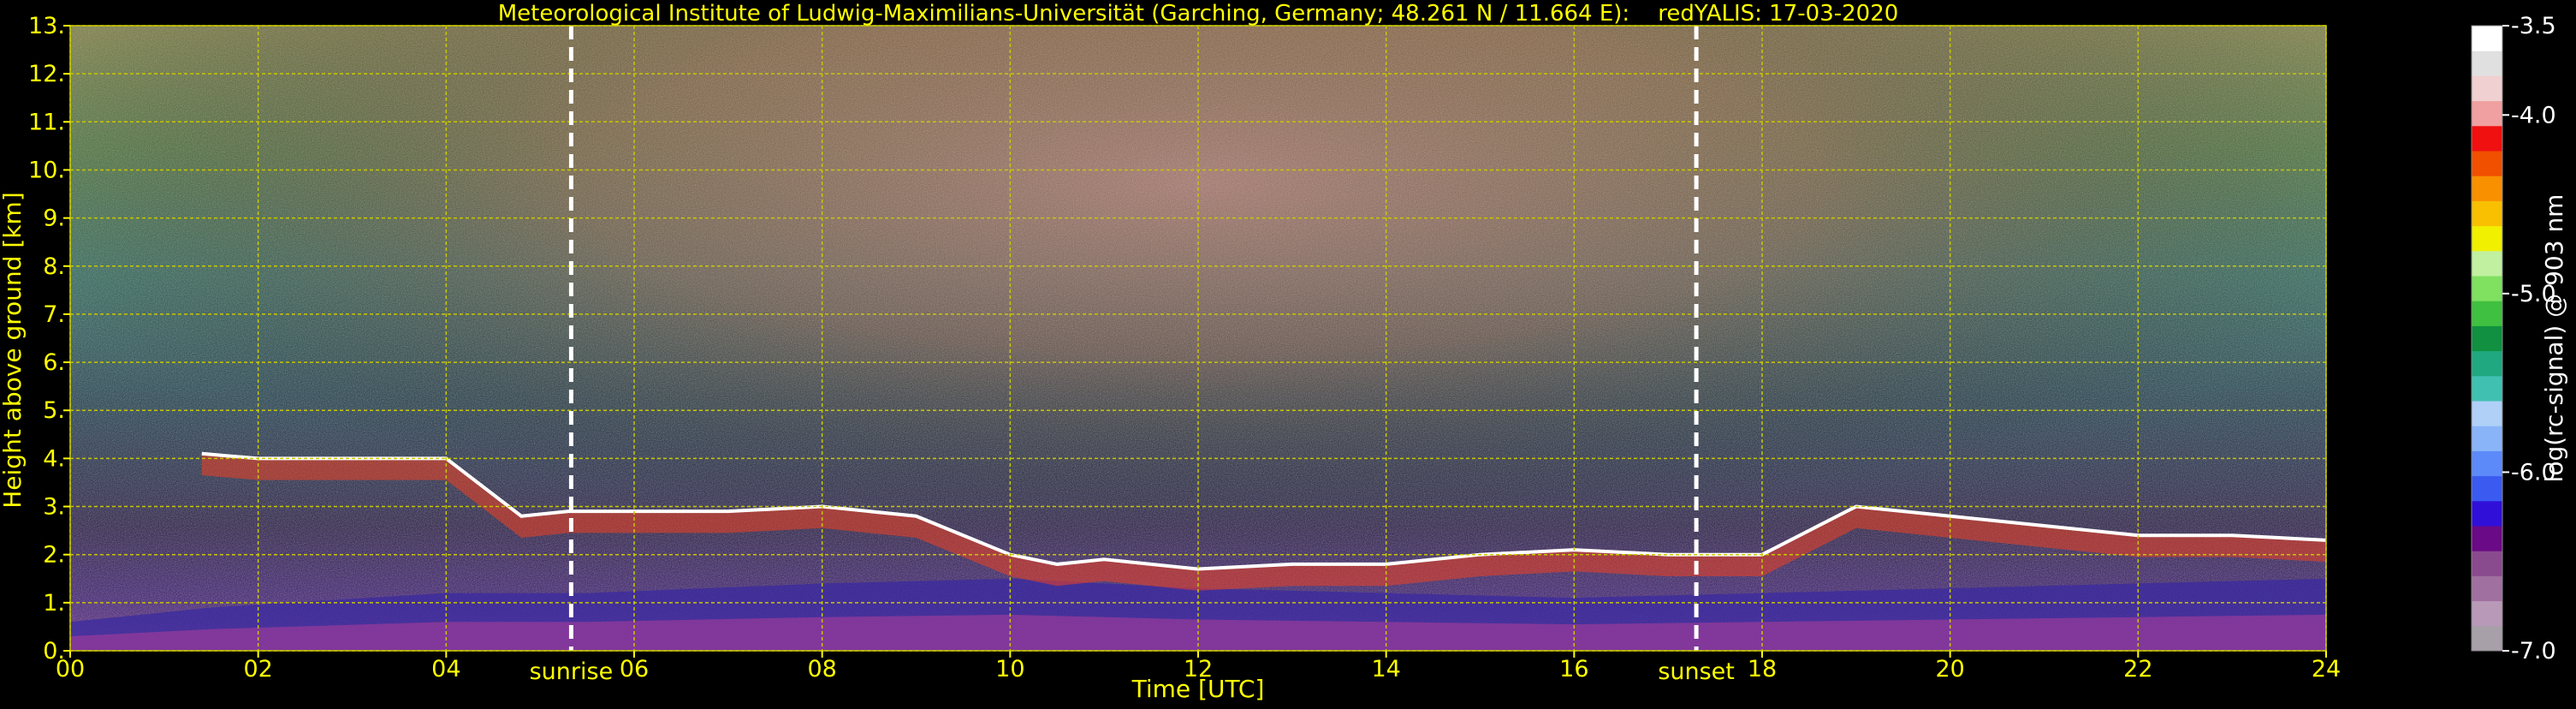 This screenshot has width=2576, height=709. Describe the element at coordinates (54, 362) in the screenshot. I see `y-tick-label: 6.` at that location.